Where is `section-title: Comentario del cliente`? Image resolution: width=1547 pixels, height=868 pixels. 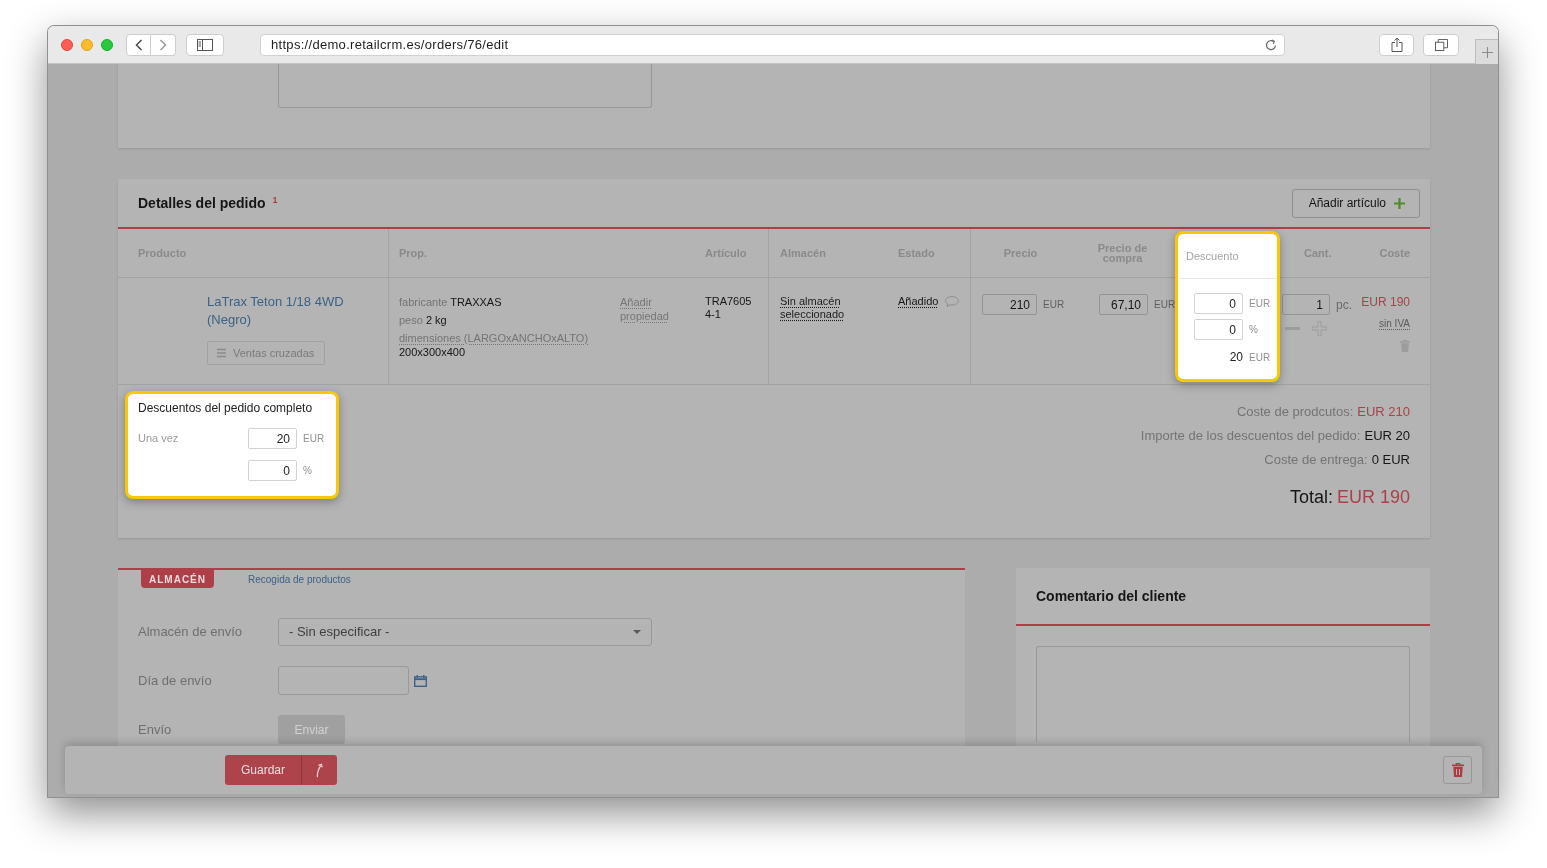
section-title: Comentario del cliente is located at coordinates (1111, 596).